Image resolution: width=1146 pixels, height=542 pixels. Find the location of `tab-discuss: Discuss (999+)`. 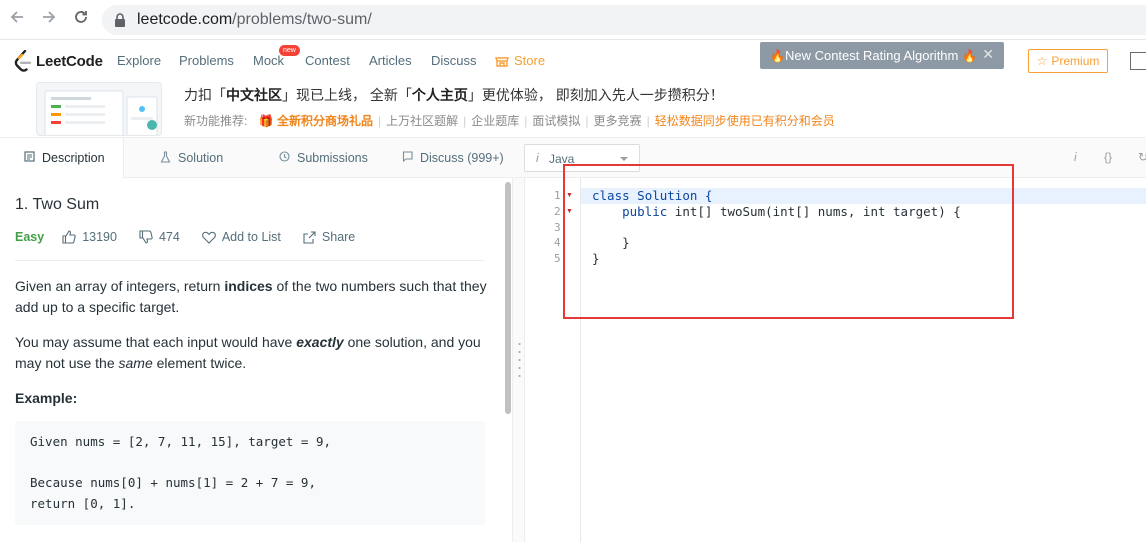

tab-discuss: Discuss (999+) is located at coordinates (452, 158).